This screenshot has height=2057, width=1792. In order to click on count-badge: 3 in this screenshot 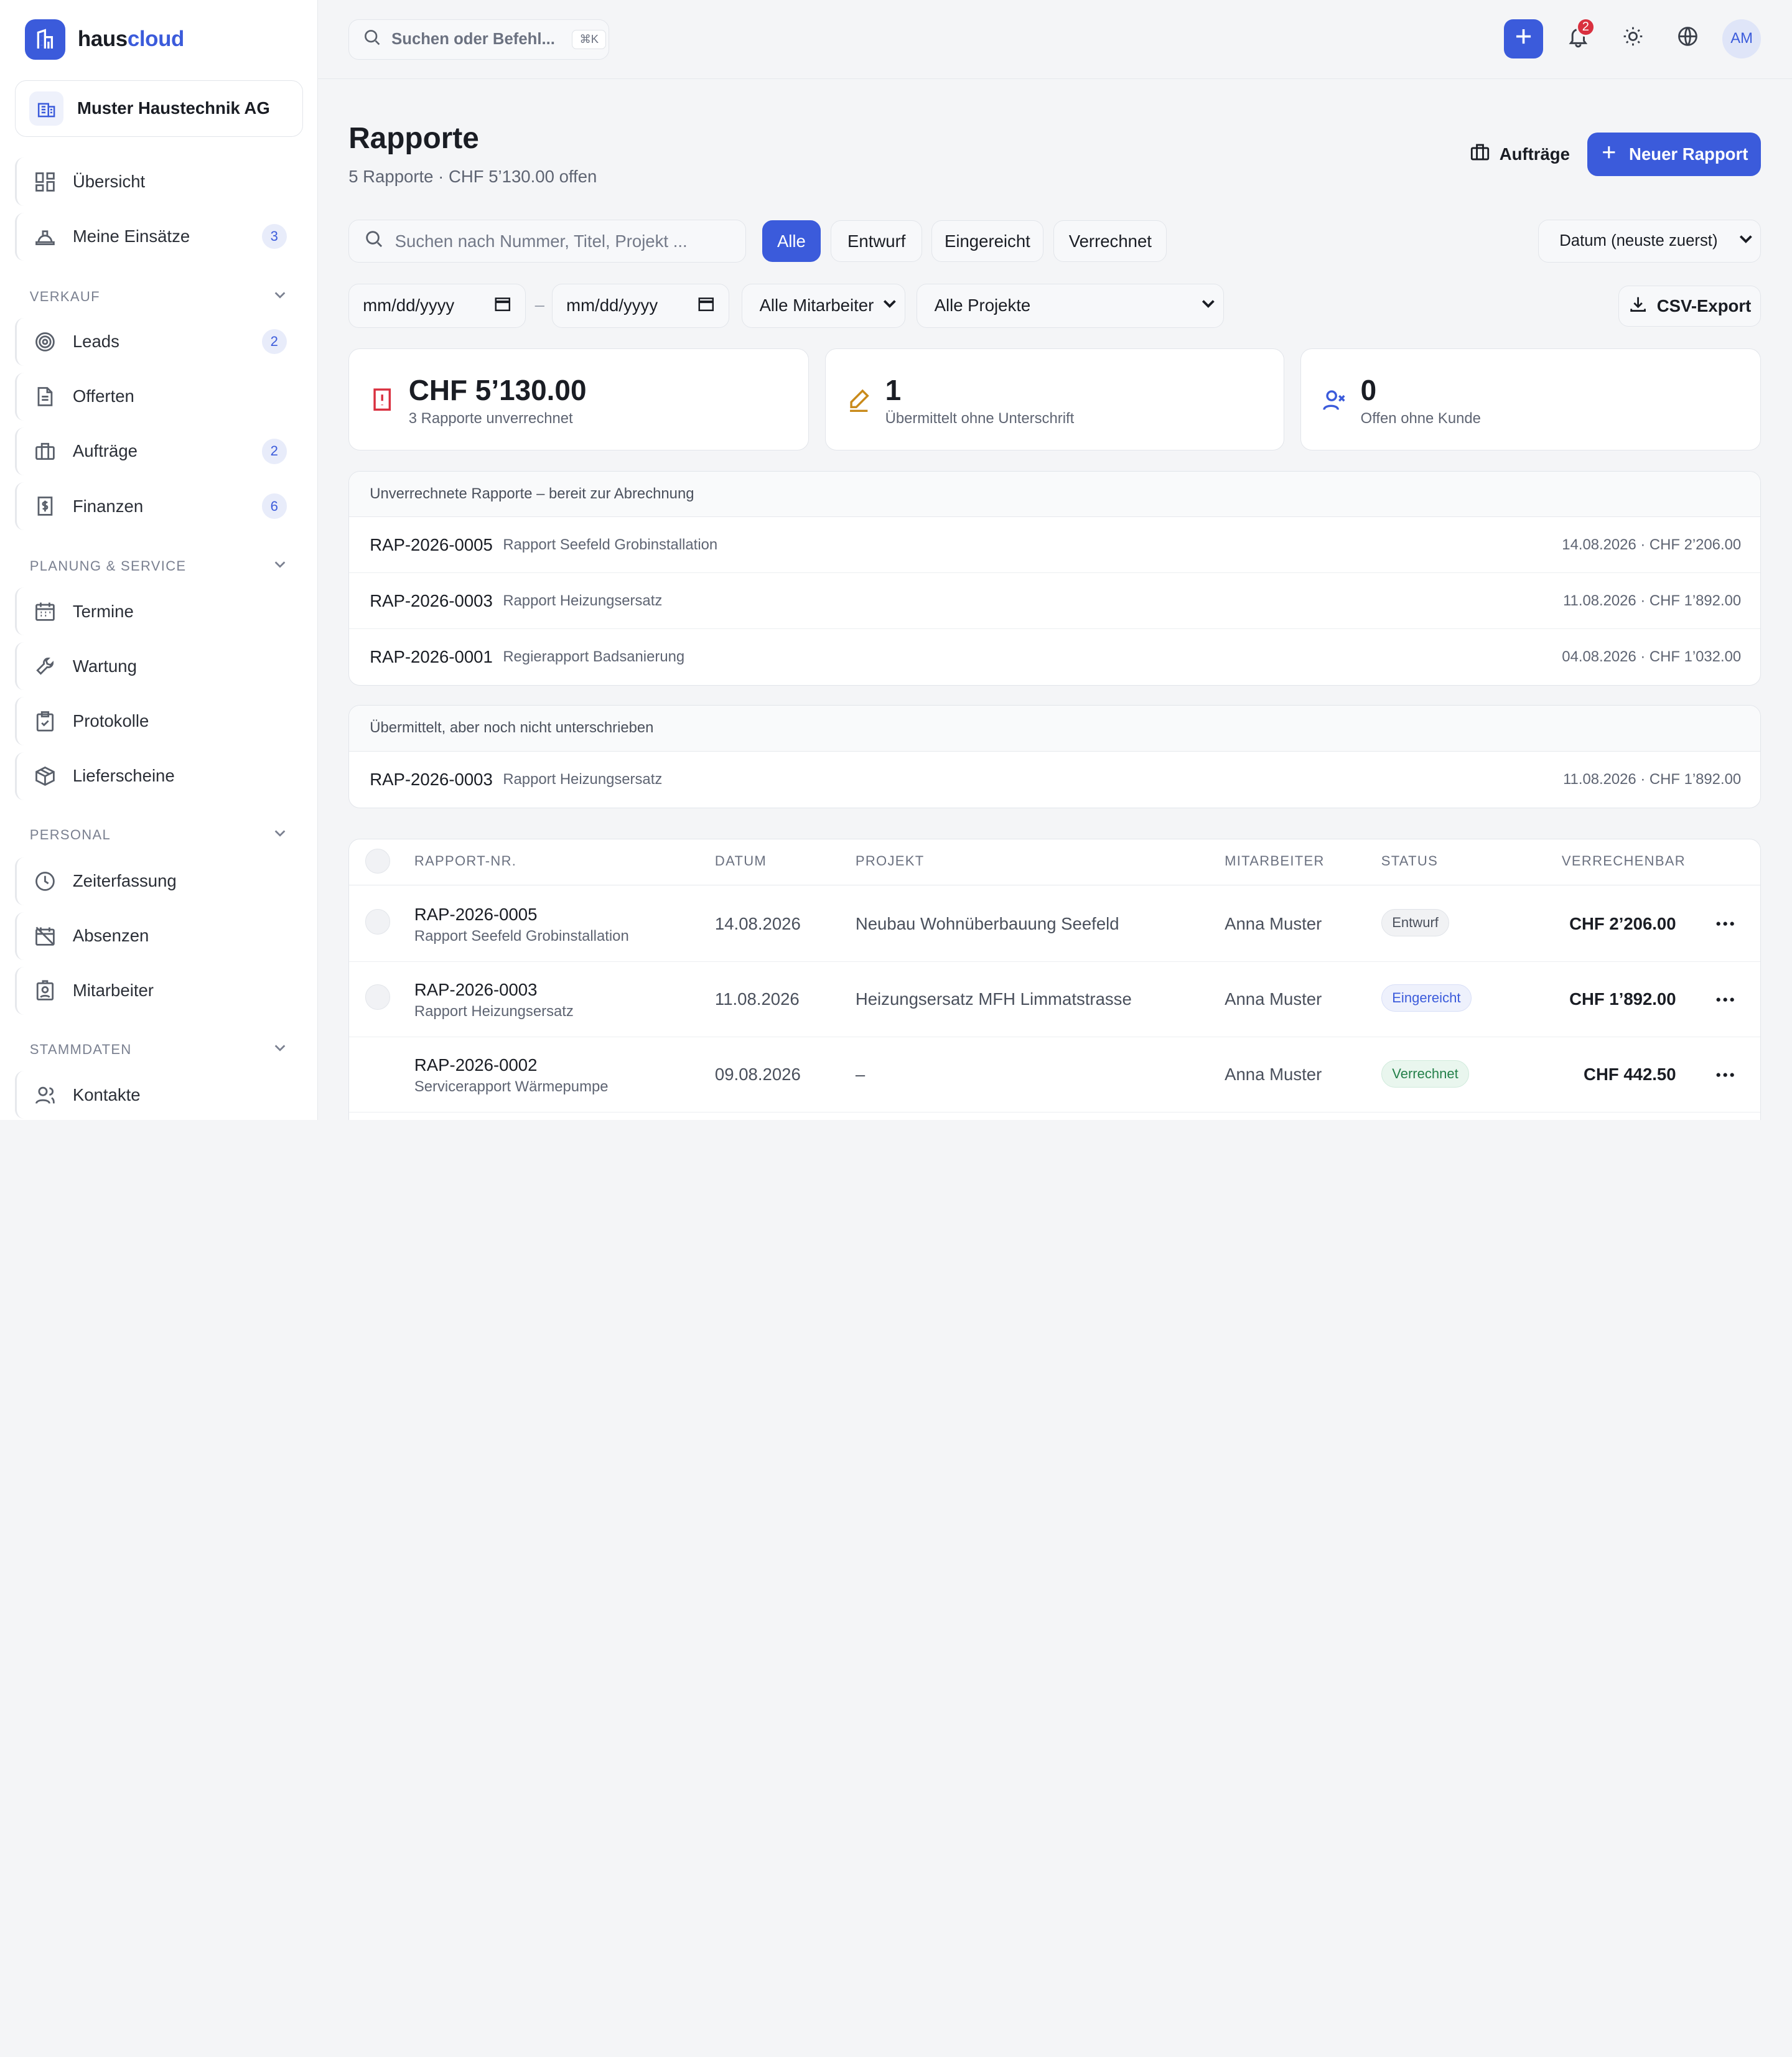, I will do `click(274, 236)`.